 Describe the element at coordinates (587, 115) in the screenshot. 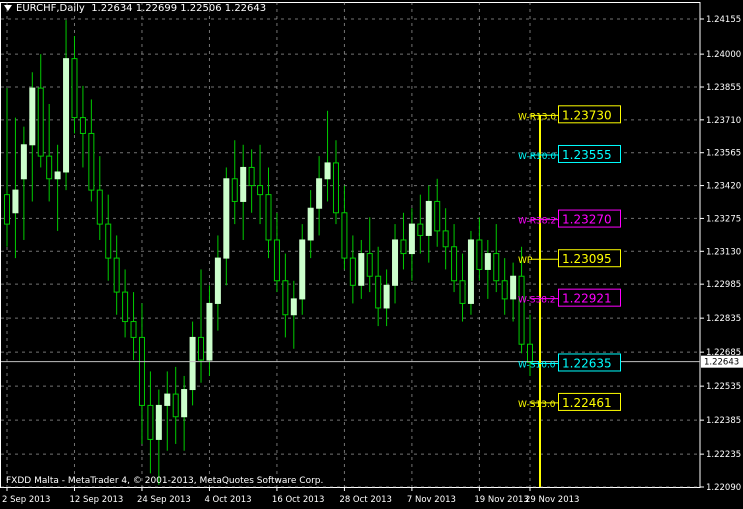

I see `level-value-label: 1.23730` at that location.